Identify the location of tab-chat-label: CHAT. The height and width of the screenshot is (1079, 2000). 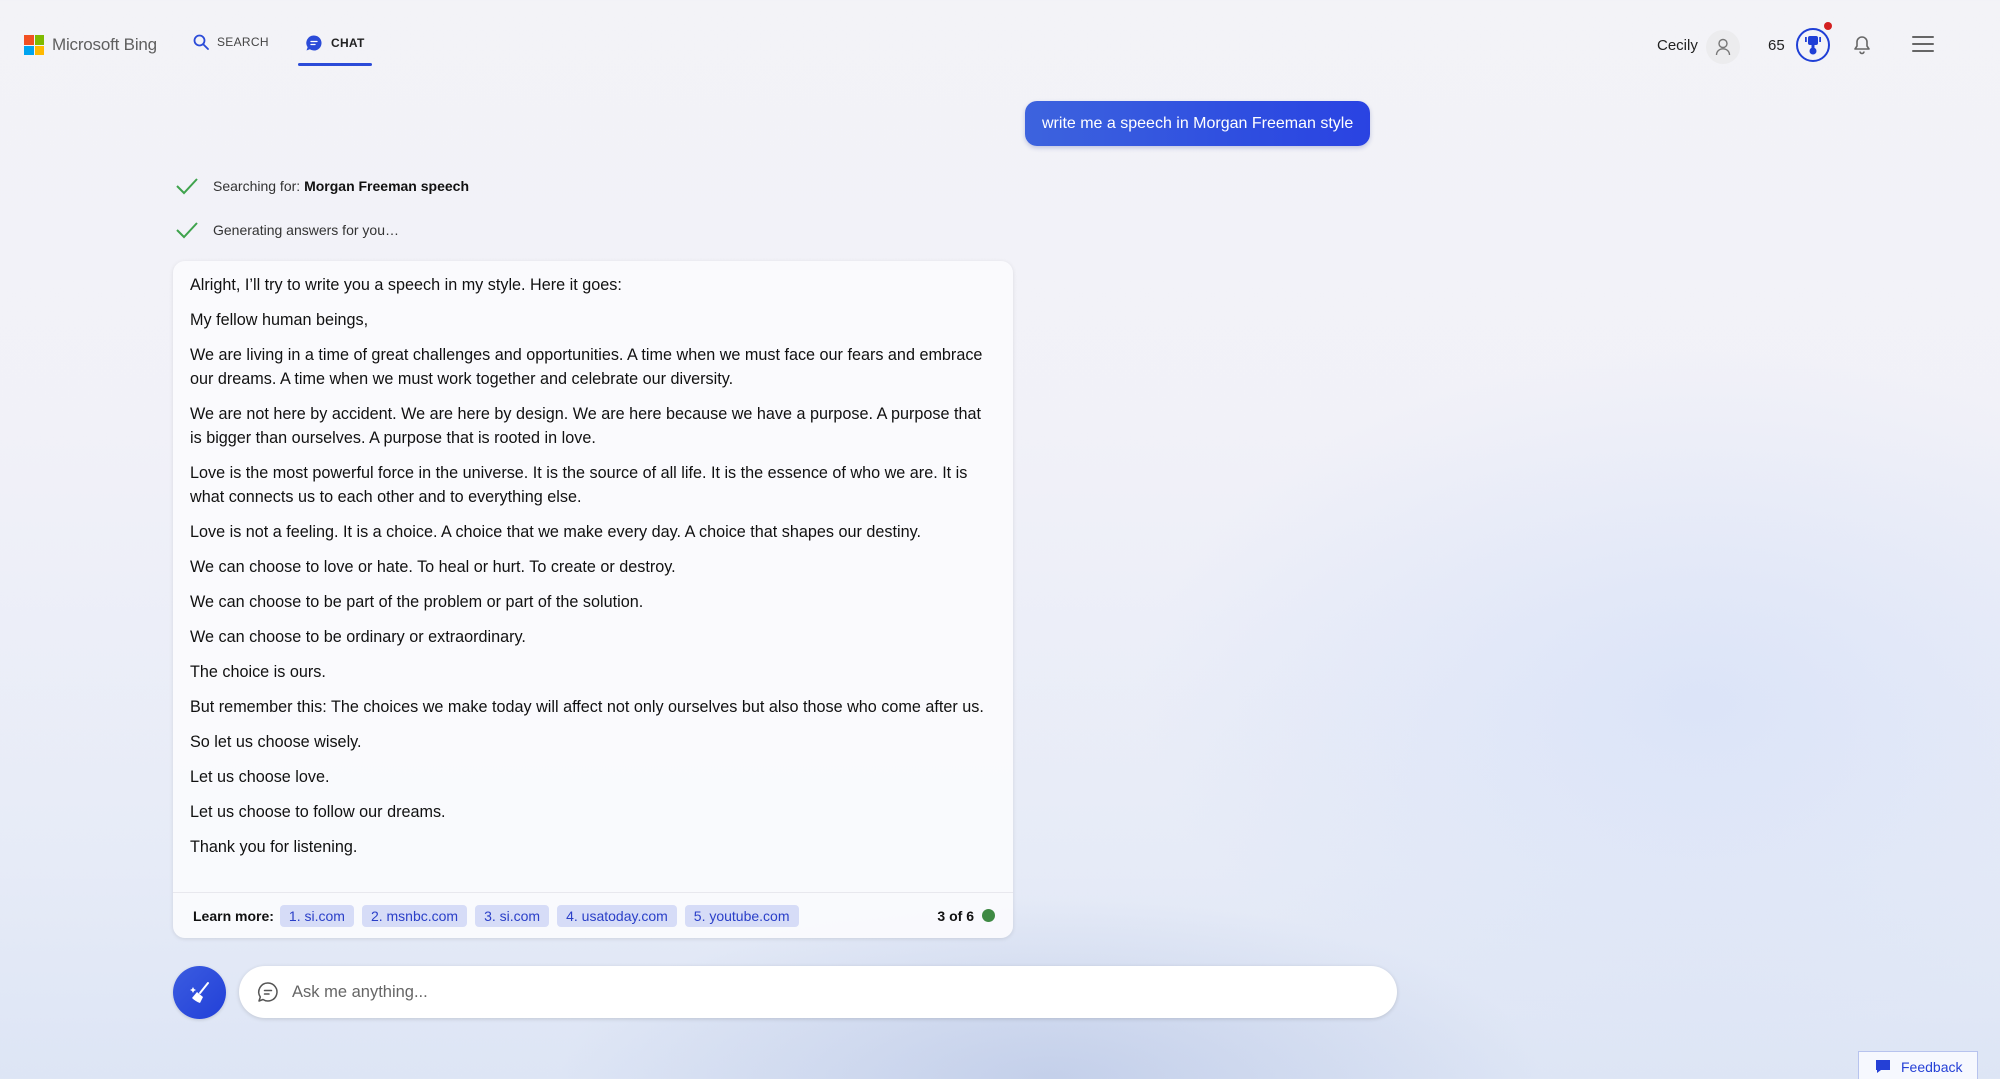
(348, 43).